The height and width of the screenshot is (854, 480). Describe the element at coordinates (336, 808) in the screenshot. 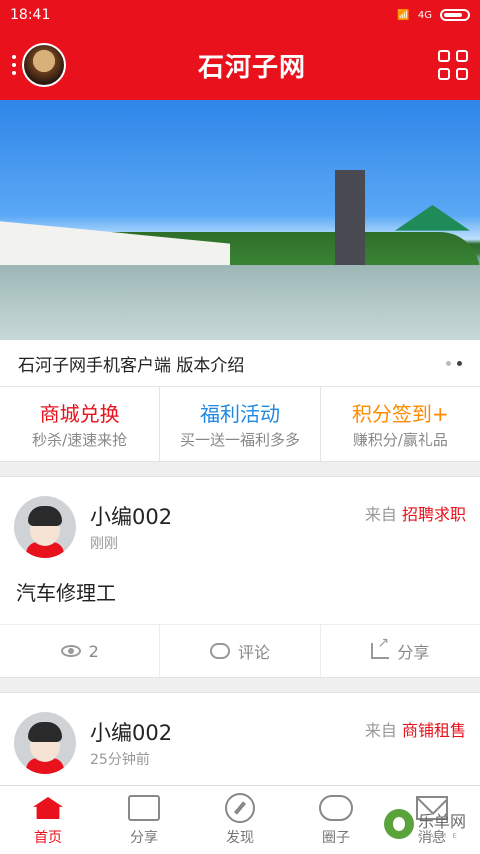

I see `chat-icon` at that location.